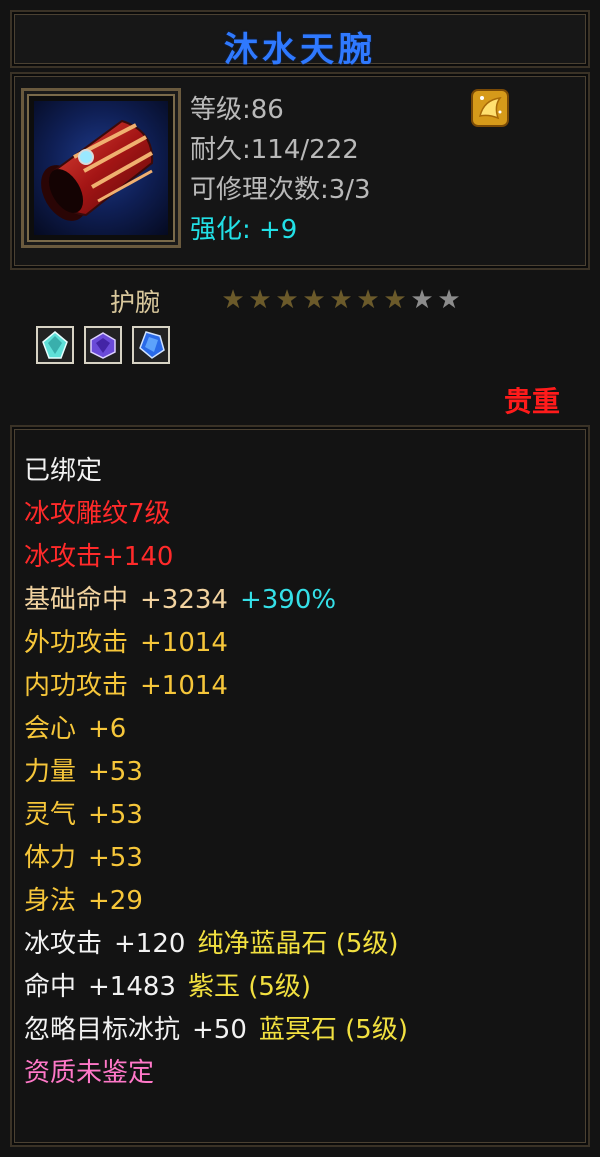 The image size is (600, 1157). Describe the element at coordinates (249, 987) in the screenshot. I see `gem2-name: 紫玉 (5级)` at that location.